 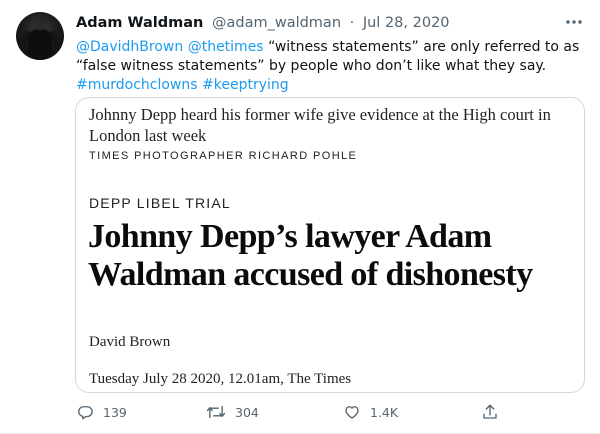 I want to click on reply-count: 139, so click(x=115, y=412).